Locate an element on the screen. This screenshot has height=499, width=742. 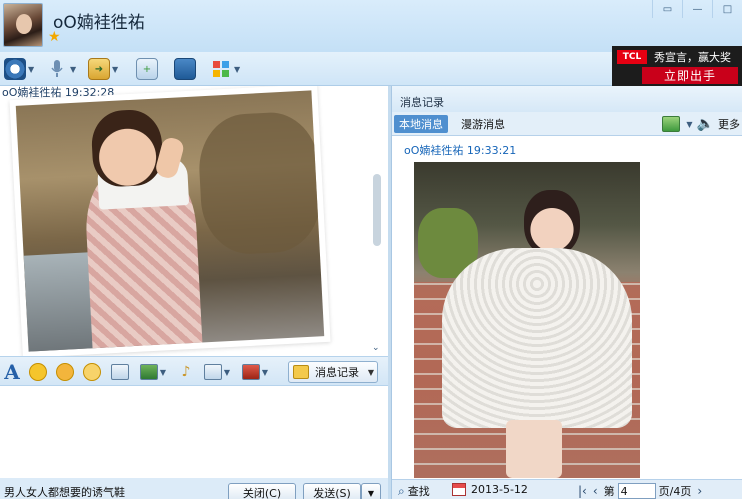
smiley-icon is located at coordinates (38, 372).